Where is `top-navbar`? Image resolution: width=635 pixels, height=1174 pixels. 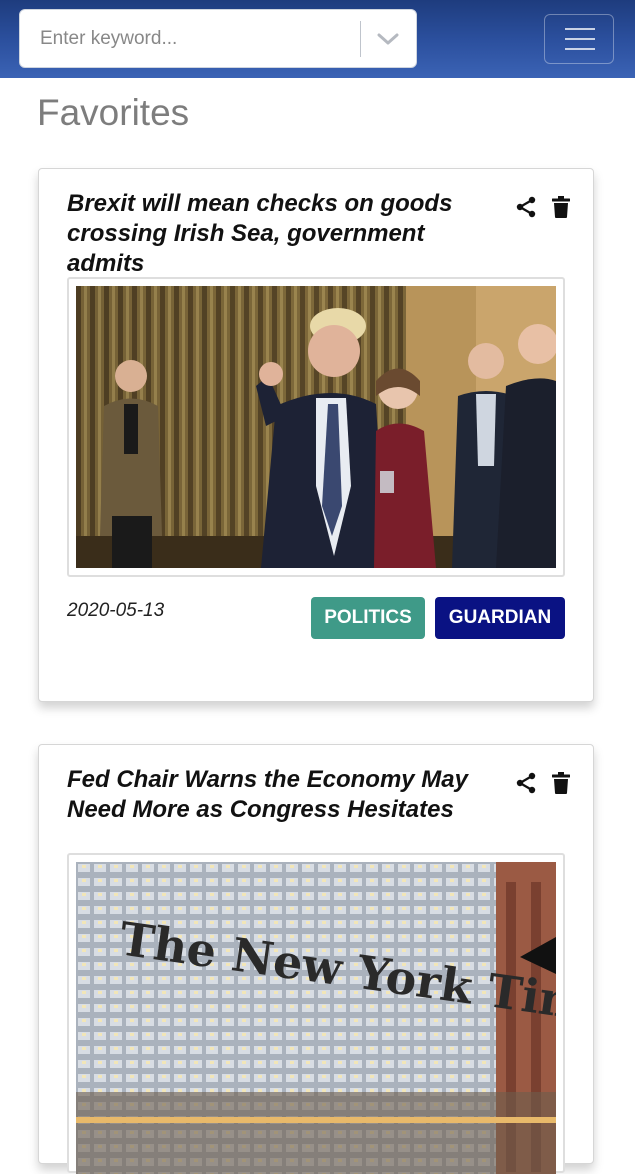 top-navbar is located at coordinates (317, 39).